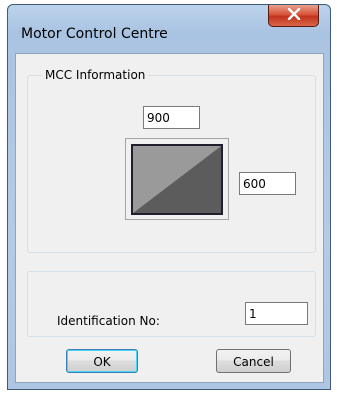 The image size is (337, 393). What do you see at coordinates (95, 75) in the screenshot?
I see `mcc-information-title: MCC Information` at bounding box center [95, 75].